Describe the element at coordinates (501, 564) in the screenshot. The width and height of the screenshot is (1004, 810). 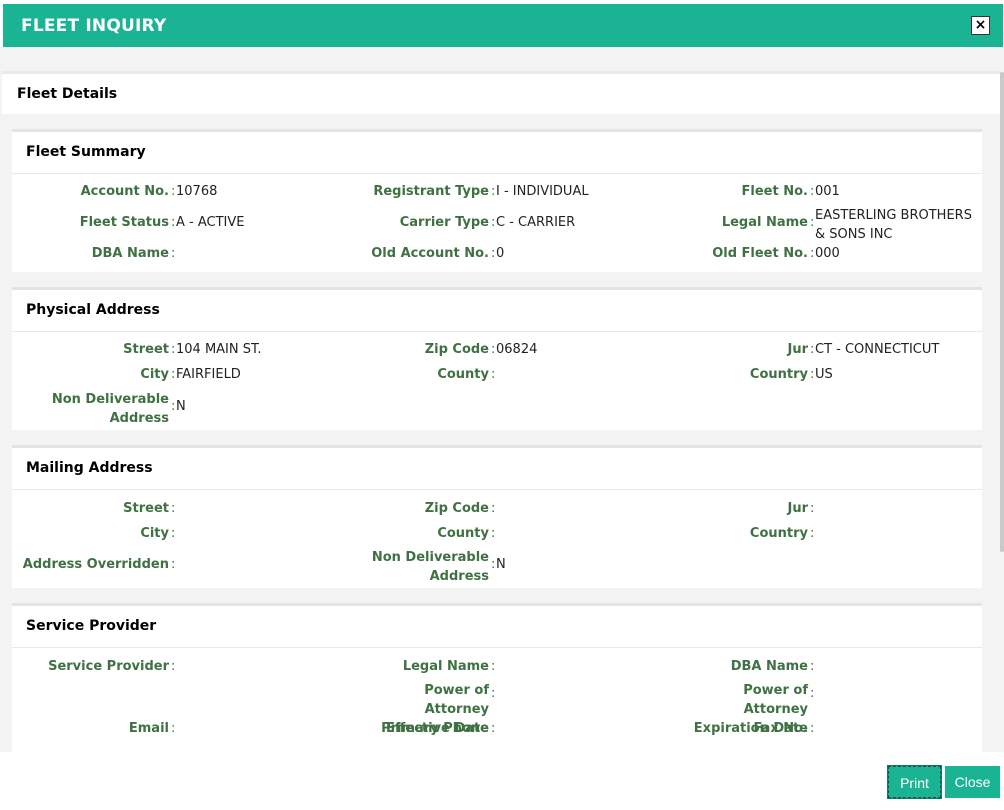
I see `mailing-non-deliverable-value: N` at that location.